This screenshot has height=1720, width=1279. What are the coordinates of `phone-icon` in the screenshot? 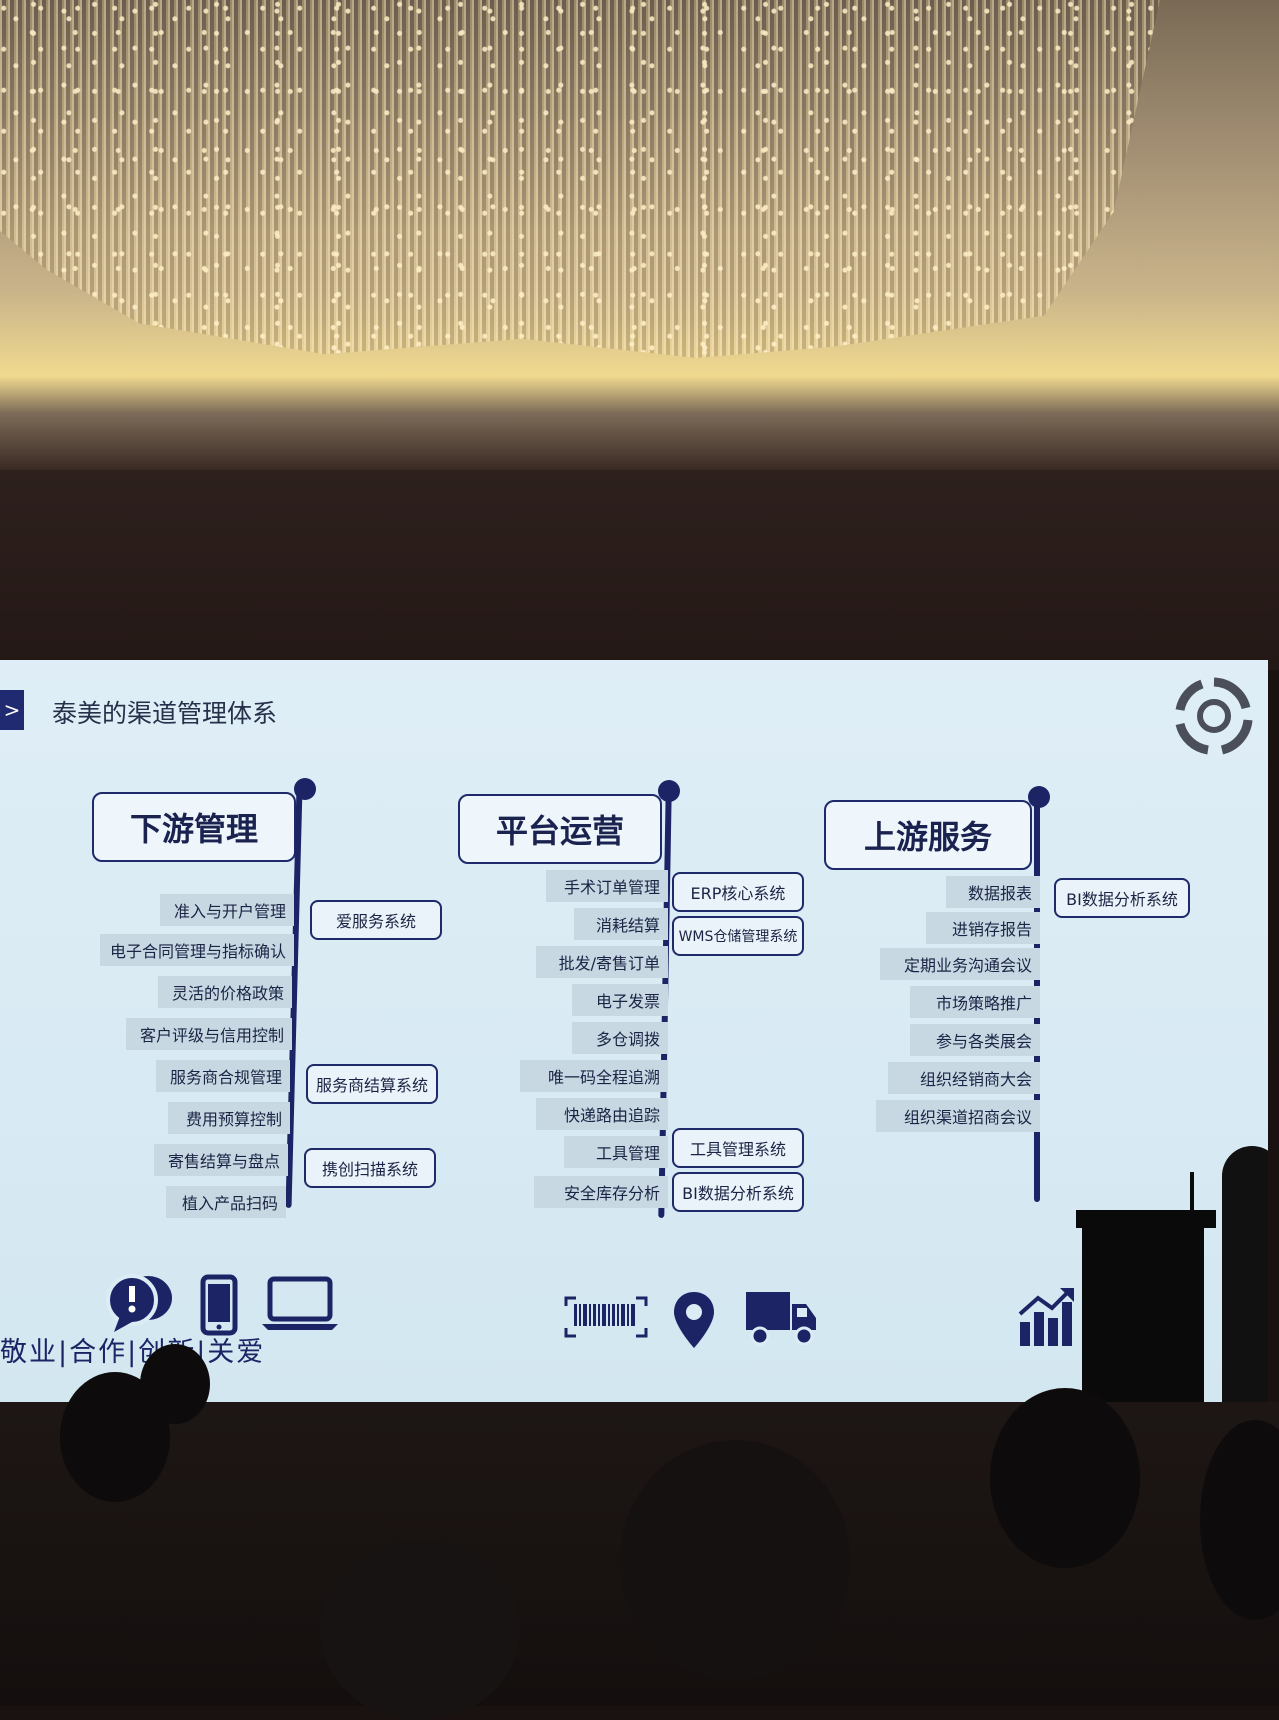 It's located at (219, 1305).